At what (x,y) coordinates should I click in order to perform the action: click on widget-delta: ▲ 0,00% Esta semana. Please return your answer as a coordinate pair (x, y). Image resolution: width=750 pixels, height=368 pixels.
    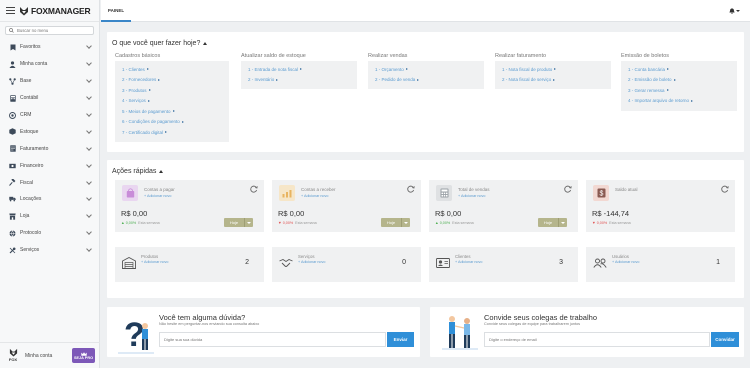
    Looking at the image, I should click on (140, 223).